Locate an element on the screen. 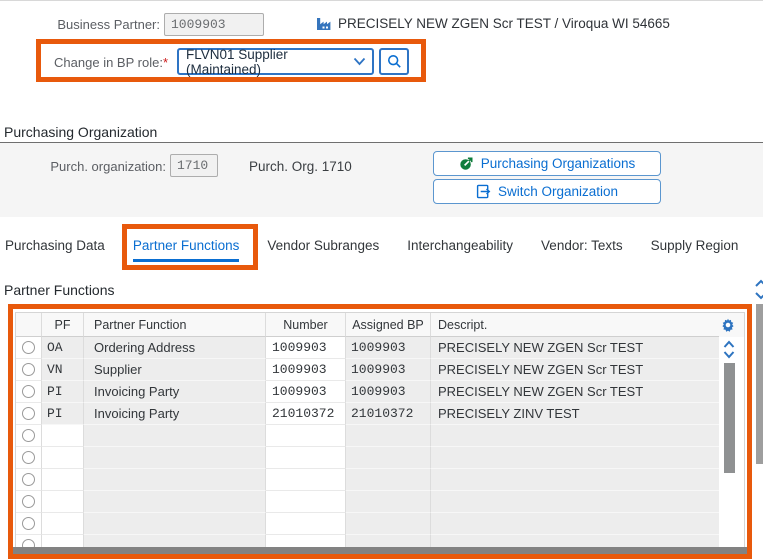 This screenshot has width=763, height=559. business-partner-field: 1009903 is located at coordinates (214, 24).